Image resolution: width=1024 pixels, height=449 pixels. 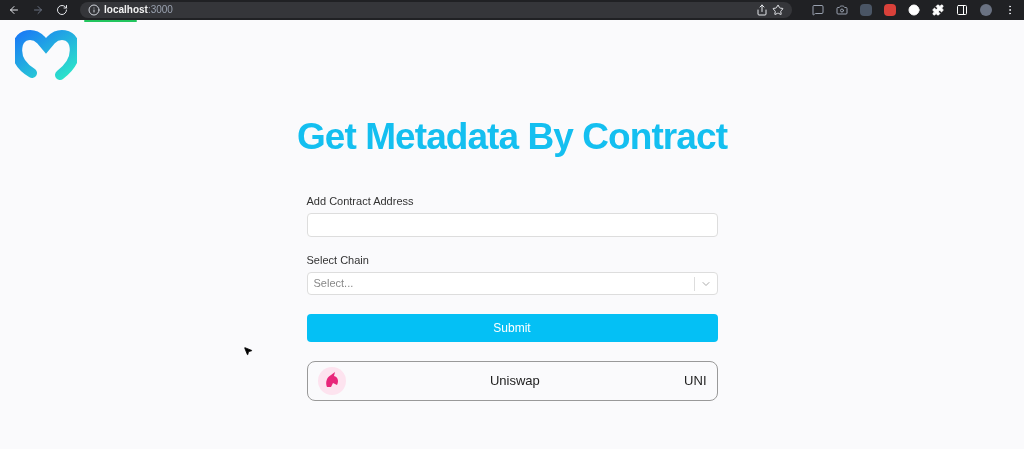 What do you see at coordinates (338, 260) in the screenshot?
I see `field-label: Select Chain` at bounding box center [338, 260].